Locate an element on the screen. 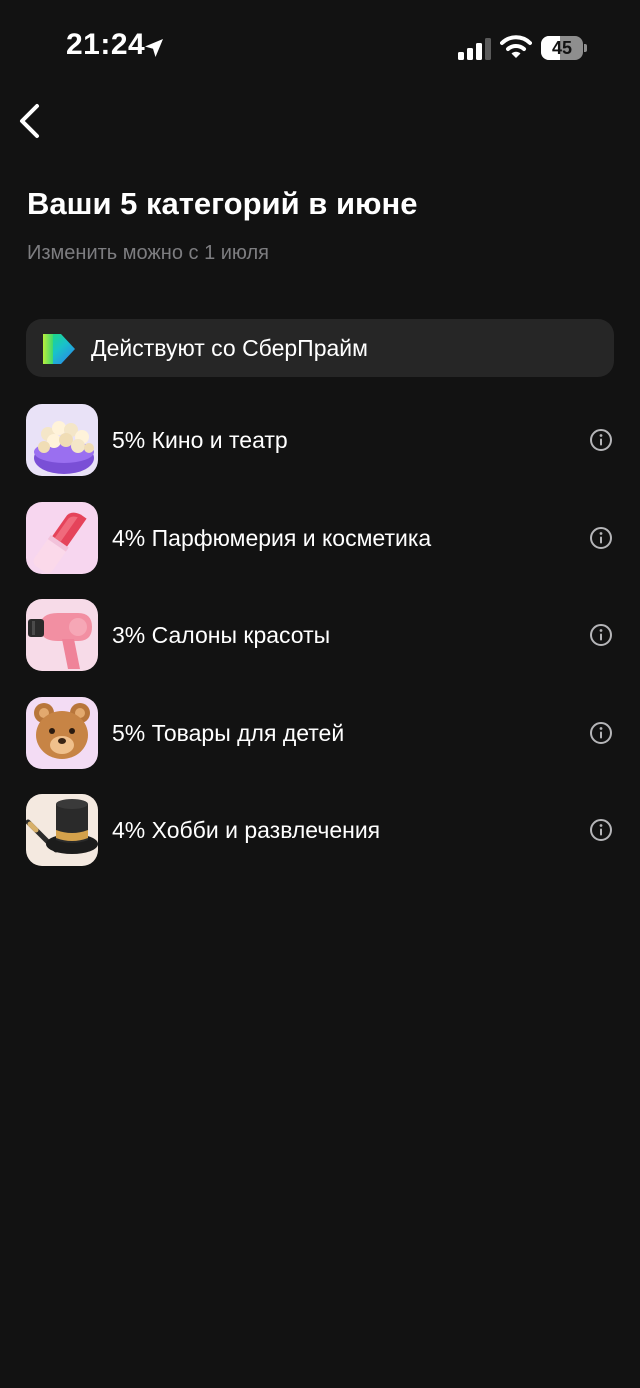  status-bar: 21:24 45 is located at coordinates (320, 48).